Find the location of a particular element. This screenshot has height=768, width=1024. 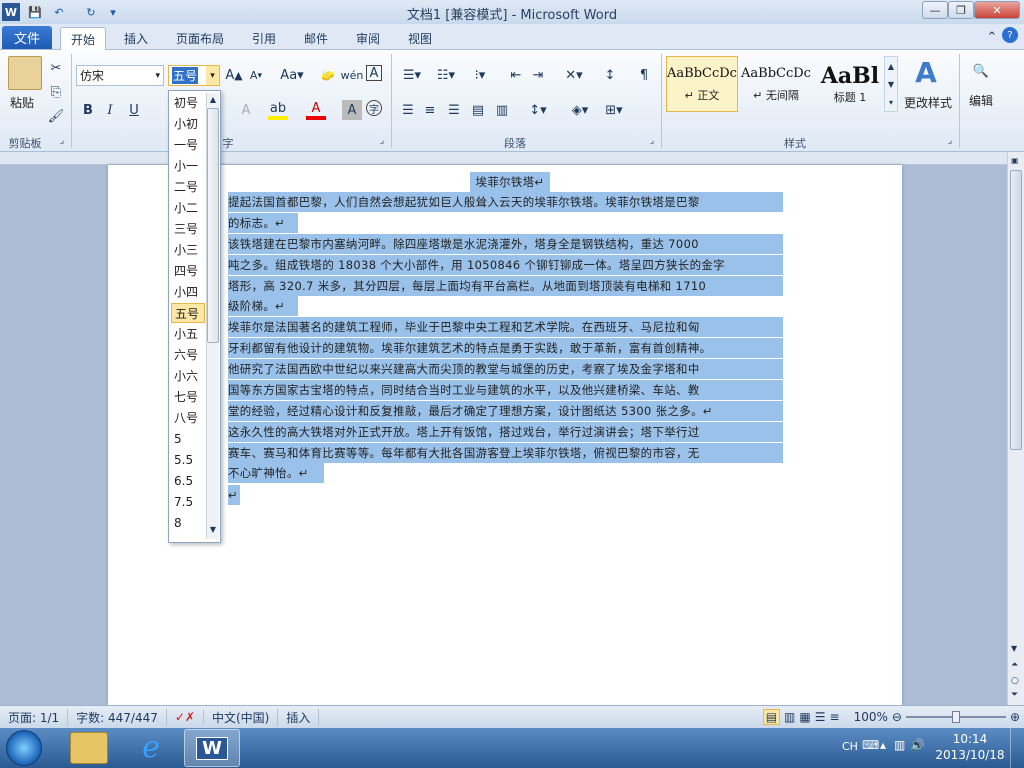

language-indicator: 中文(中国) is located at coordinates (241, 717).